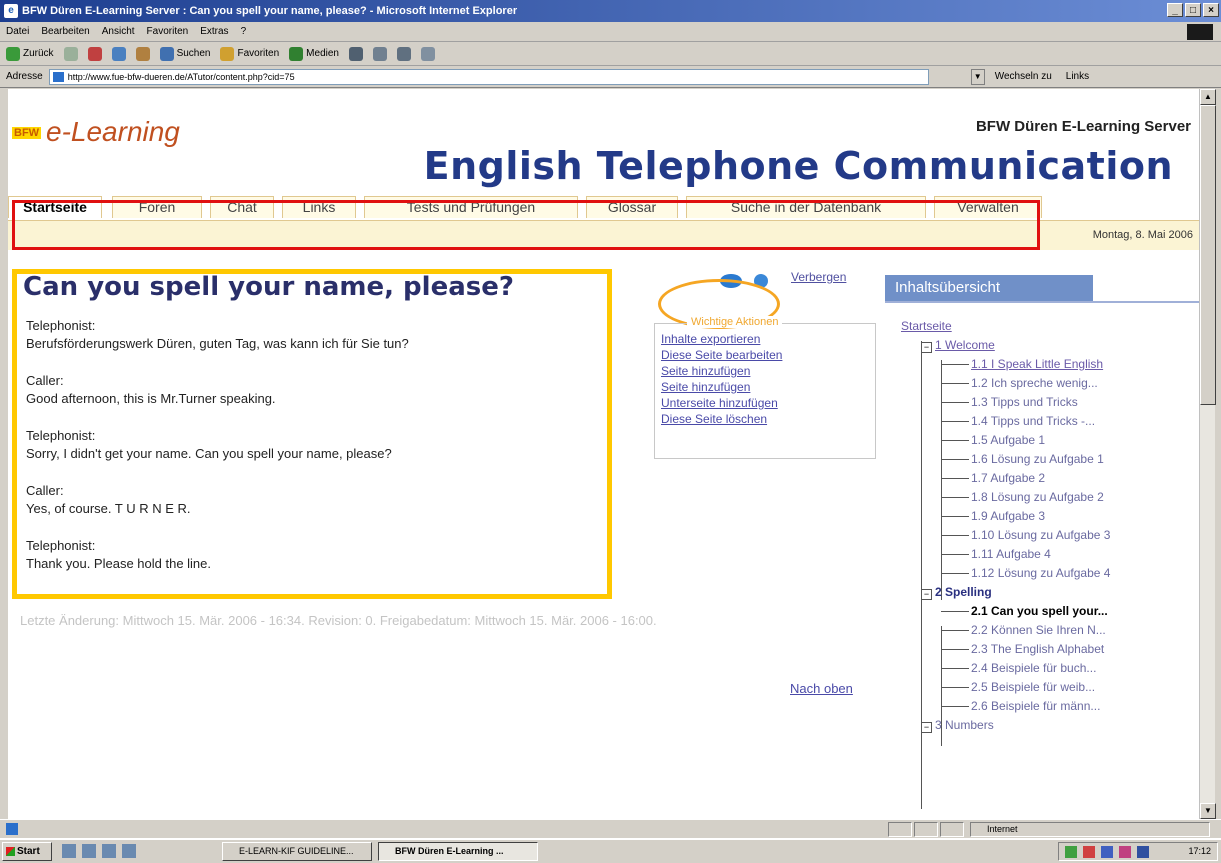 Image resolution: width=1221 pixels, height=863 pixels. What do you see at coordinates (244, 31) in the screenshot?
I see `menu-help: ?` at bounding box center [244, 31].